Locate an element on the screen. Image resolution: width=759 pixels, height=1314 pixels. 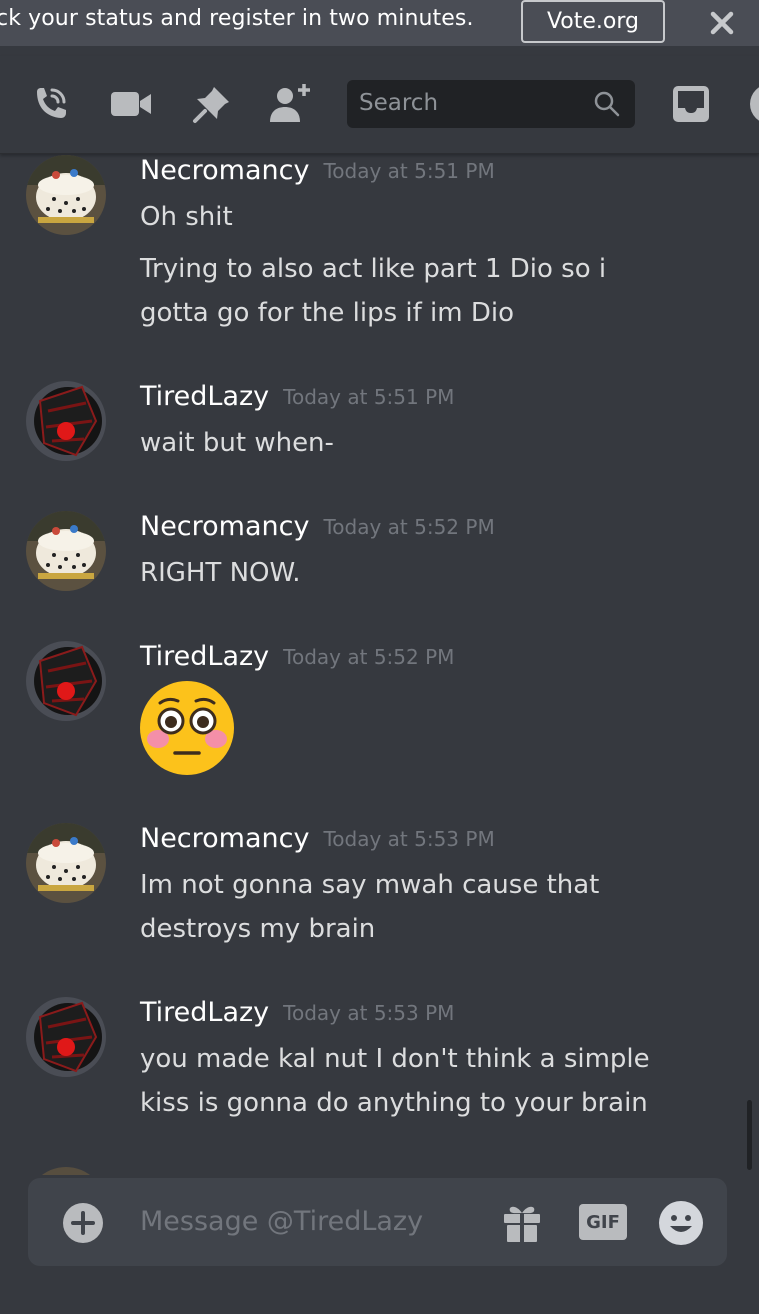
search-placeholder: Search is located at coordinates (399, 103).